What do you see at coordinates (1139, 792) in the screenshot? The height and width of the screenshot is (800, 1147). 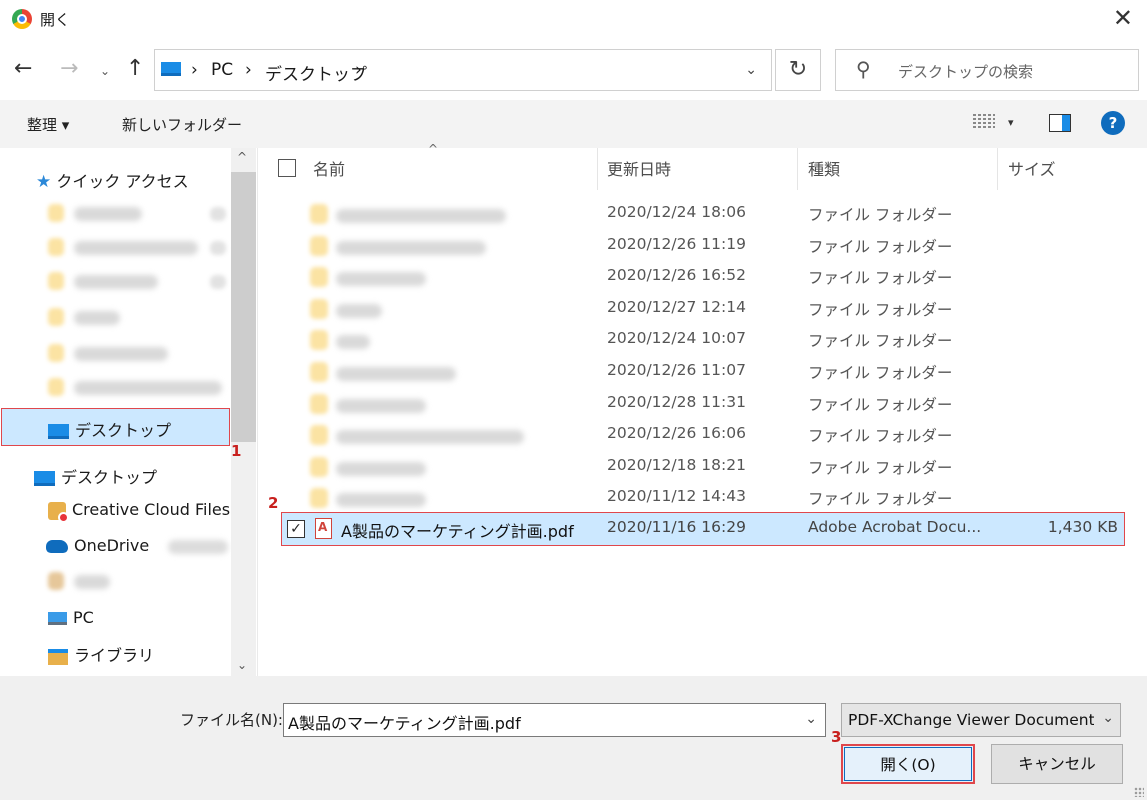 I see `resize-grip-icon` at bounding box center [1139, 792].